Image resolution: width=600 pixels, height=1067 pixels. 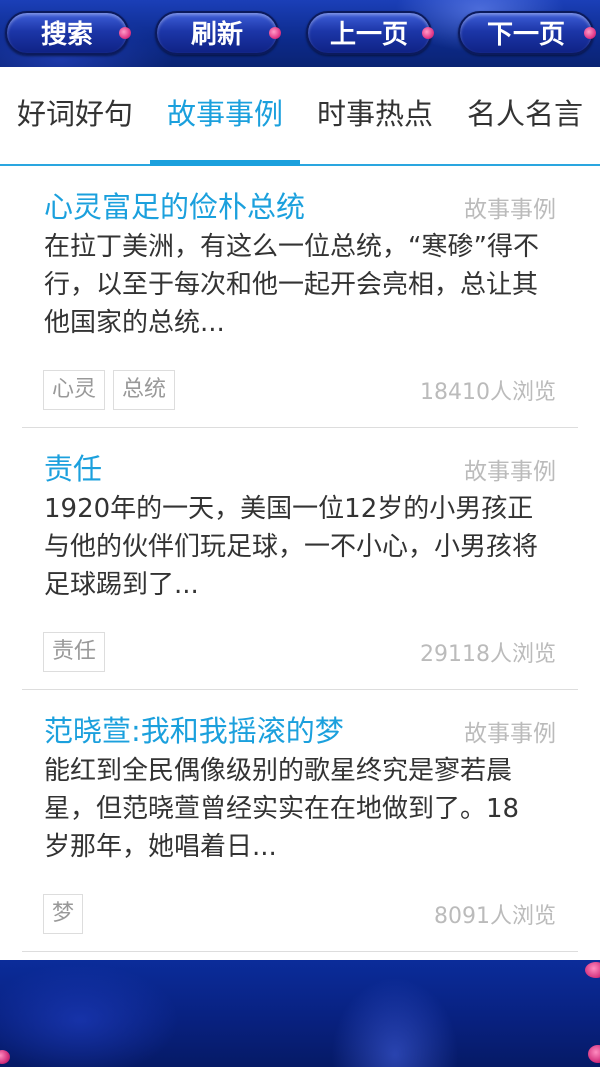 What do you see at coordinates (300, 1013) in the screenshot?
I see `background-decoration` at bounding box center [300, 1013].